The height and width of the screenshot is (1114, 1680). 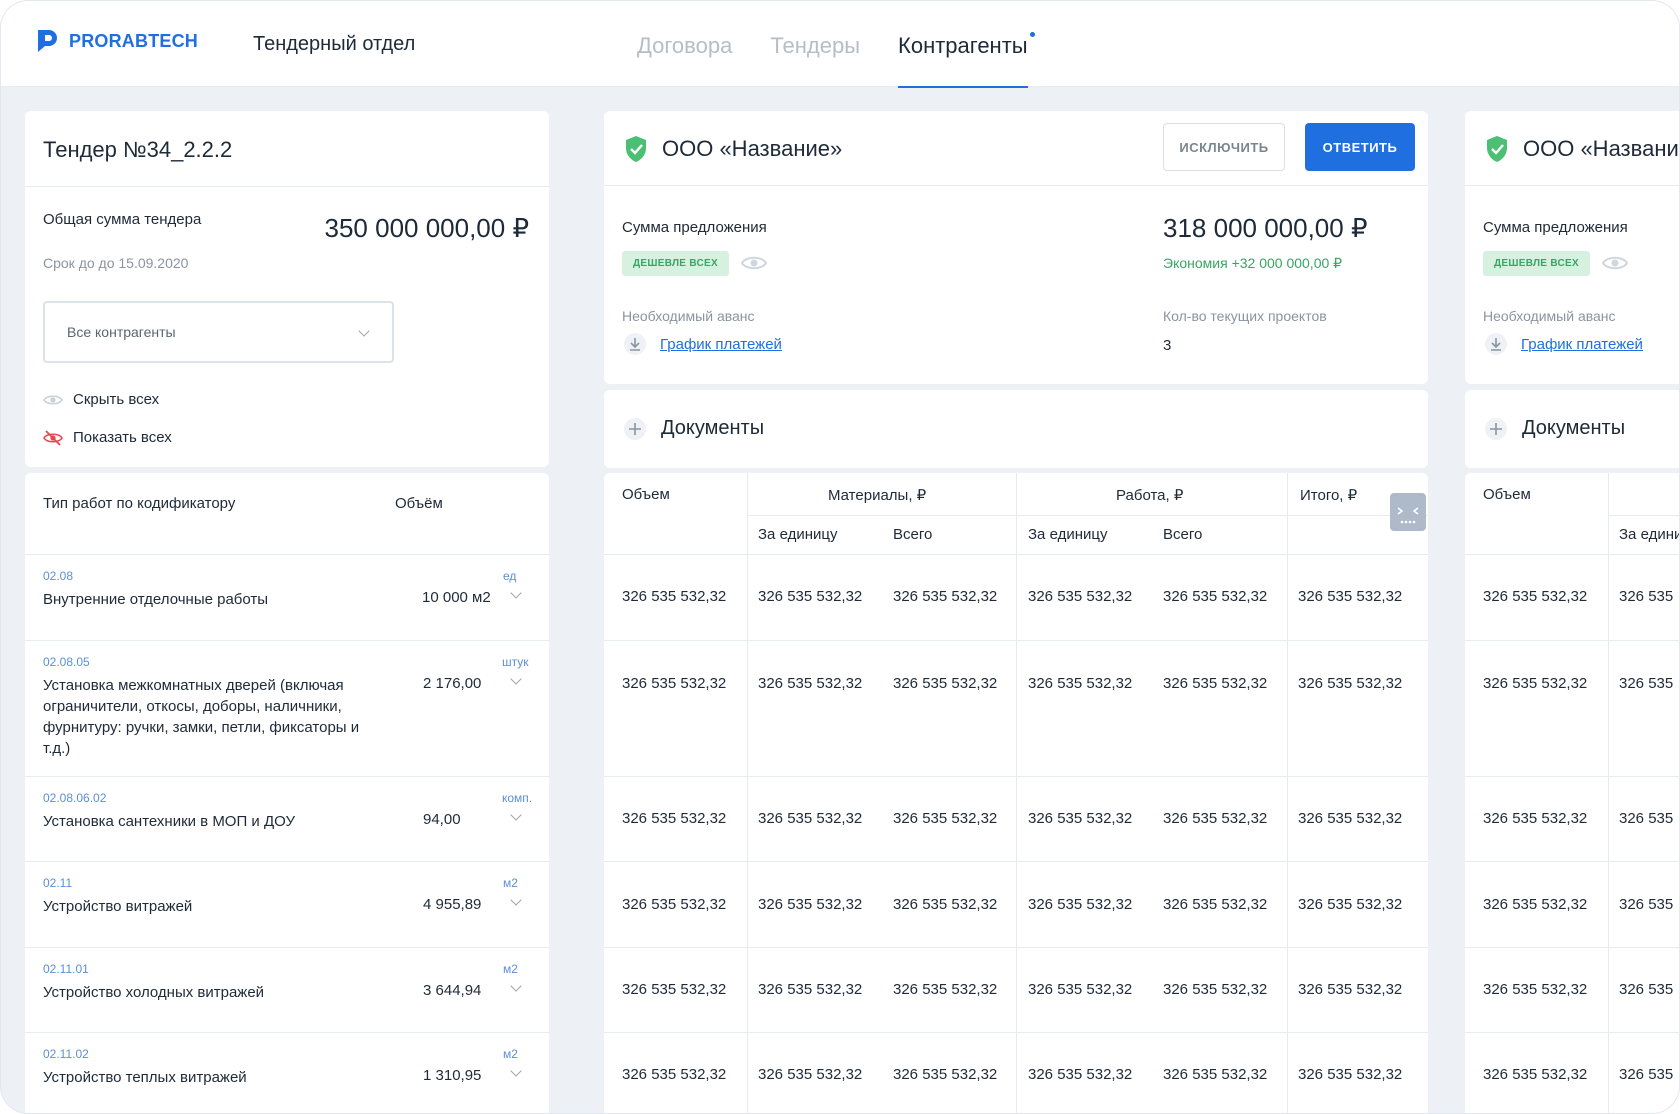 I want to click on hide-all-button: Скрыть всех, so click(x=101, y=399).